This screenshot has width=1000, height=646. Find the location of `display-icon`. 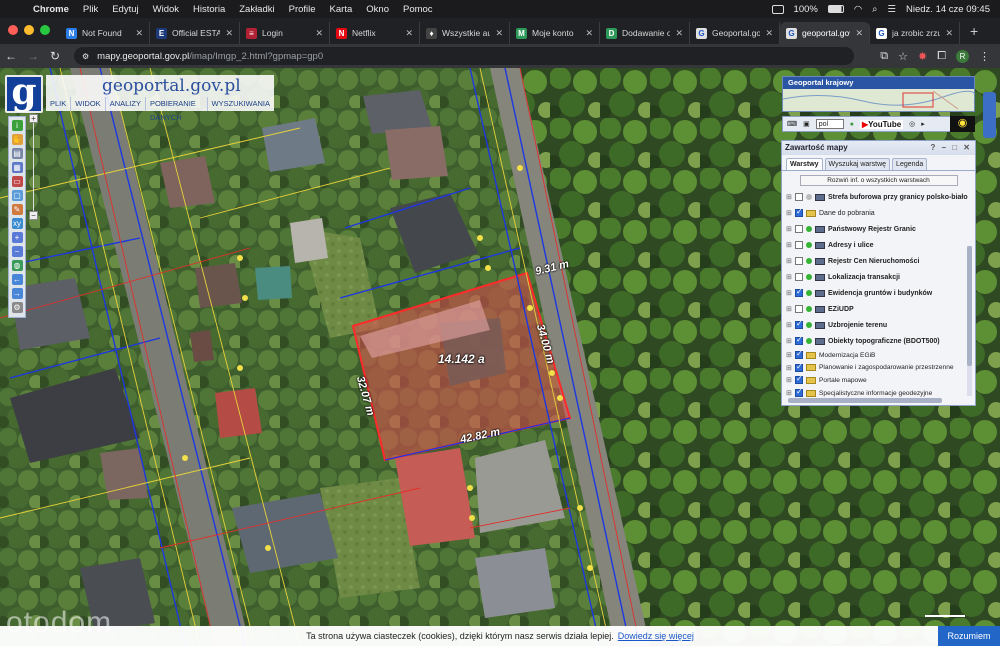

display-icon is located at coordinates (777, 9).